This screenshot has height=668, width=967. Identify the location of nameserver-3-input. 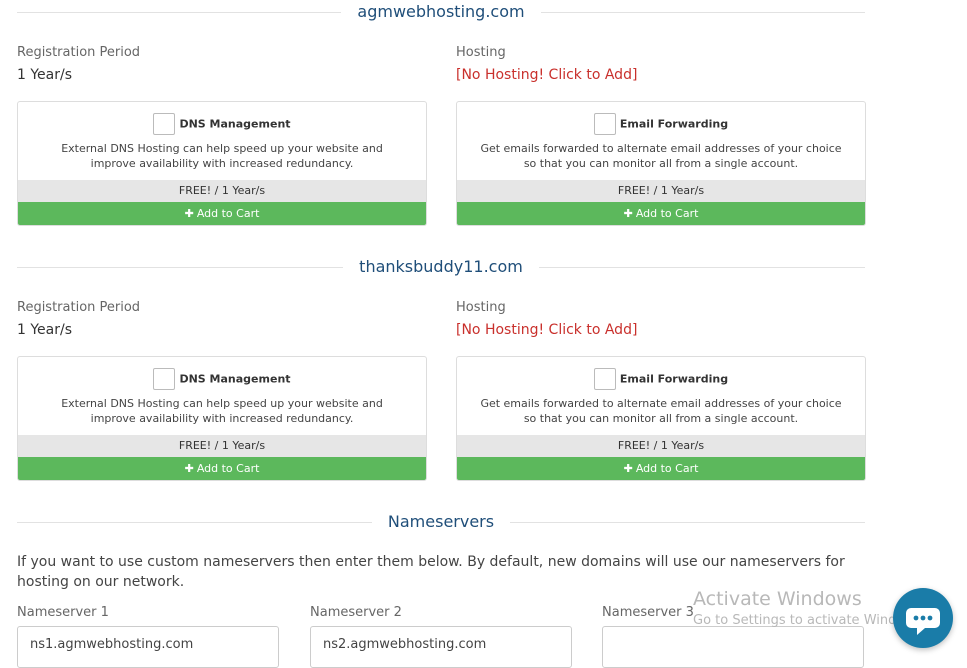
(733, 647).